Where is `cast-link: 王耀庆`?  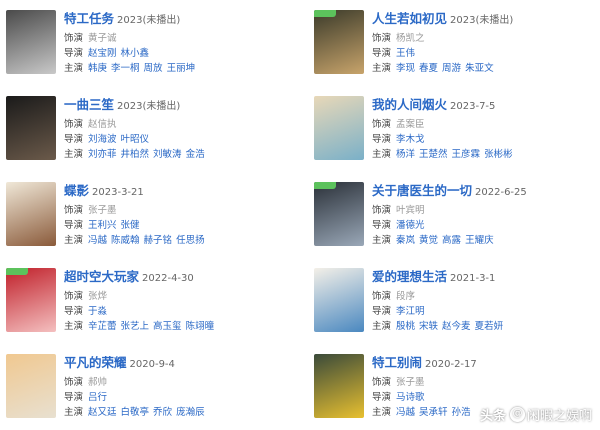
cast-link: 王耀庆 is located at coordinates (479, 240).